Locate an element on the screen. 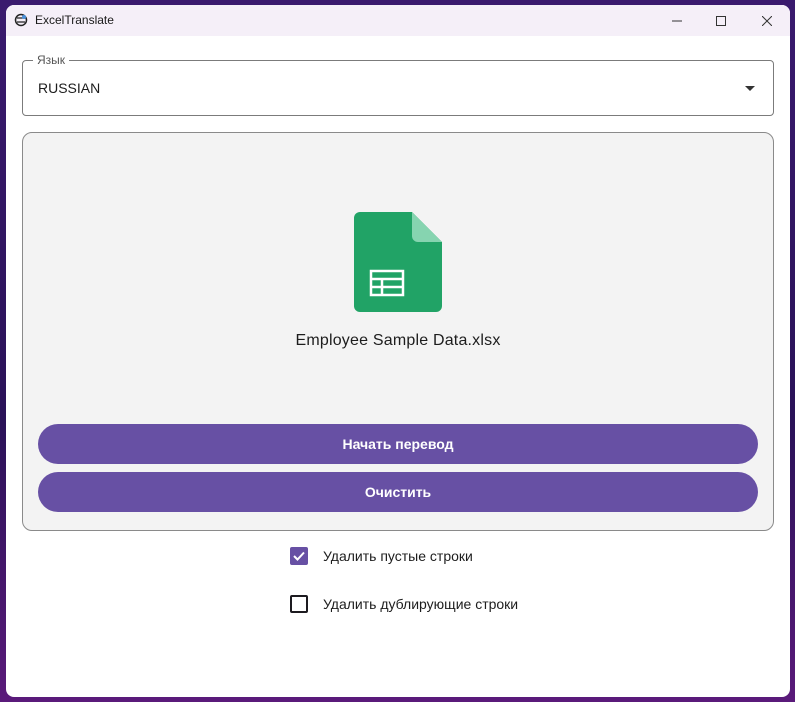 The width and height of the screenshot is (795, 702). minimize-button is located at coordinates (677, 20).